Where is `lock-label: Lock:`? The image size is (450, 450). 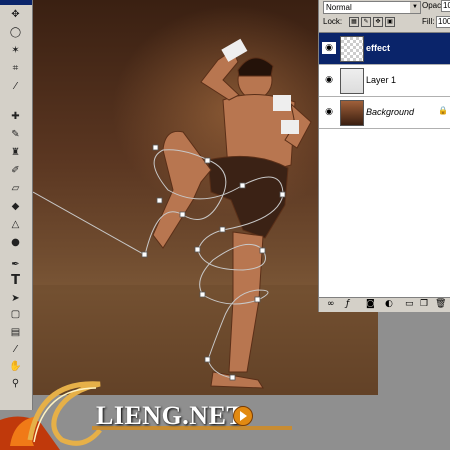
lock-label: Lock: is located at coordinates (333, 21).